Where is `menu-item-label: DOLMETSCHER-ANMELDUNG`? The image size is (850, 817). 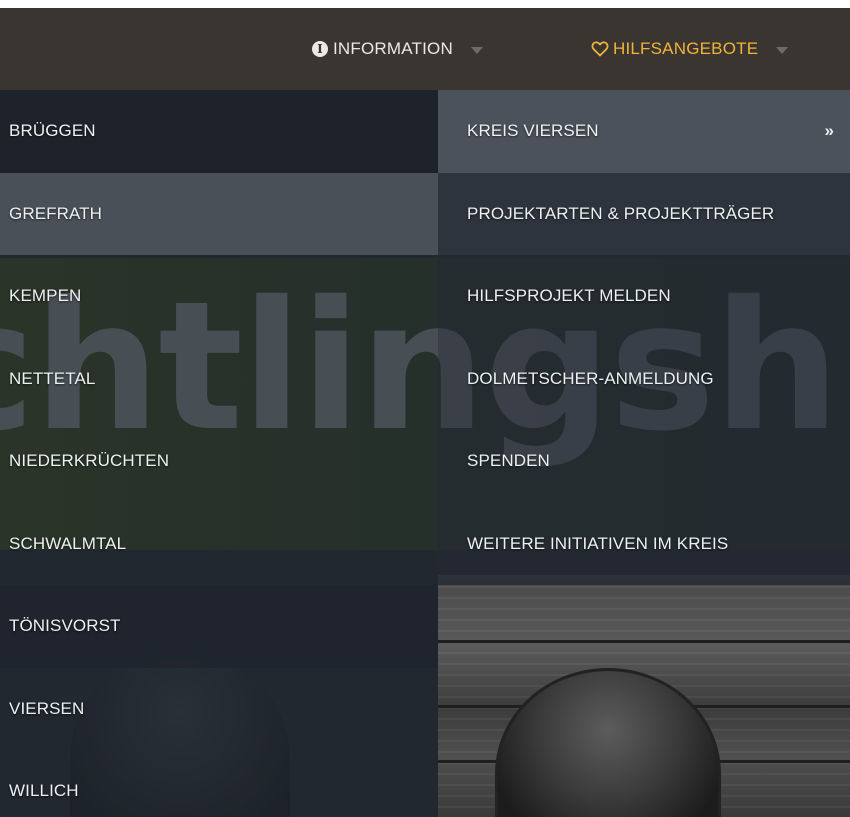 menu-item-label: DOLMETSCHER-ANMELDUNG is located at coordinates (590, 378).